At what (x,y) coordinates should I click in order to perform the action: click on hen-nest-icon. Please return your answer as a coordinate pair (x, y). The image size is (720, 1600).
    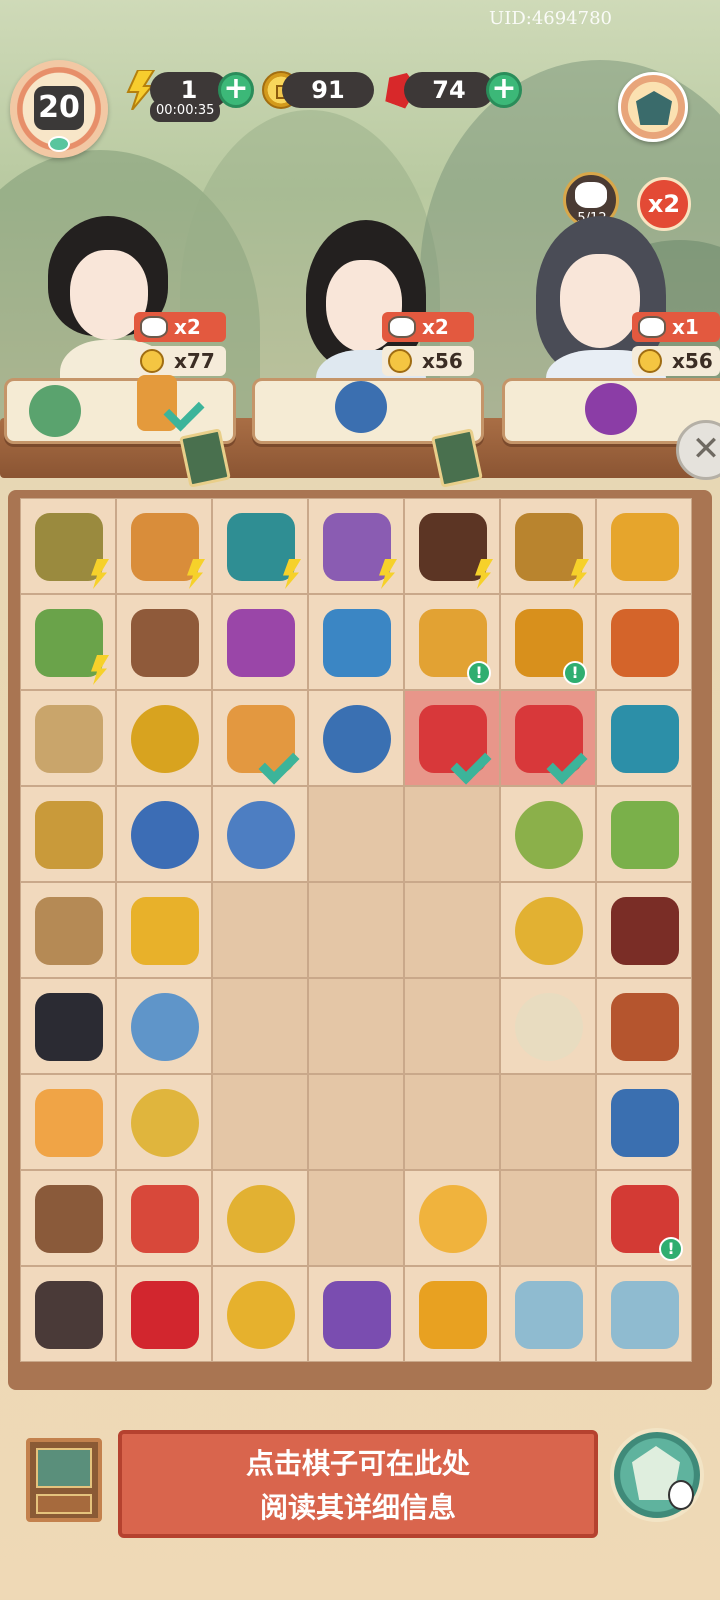
    Looking at the image, I should click on (645, 547).